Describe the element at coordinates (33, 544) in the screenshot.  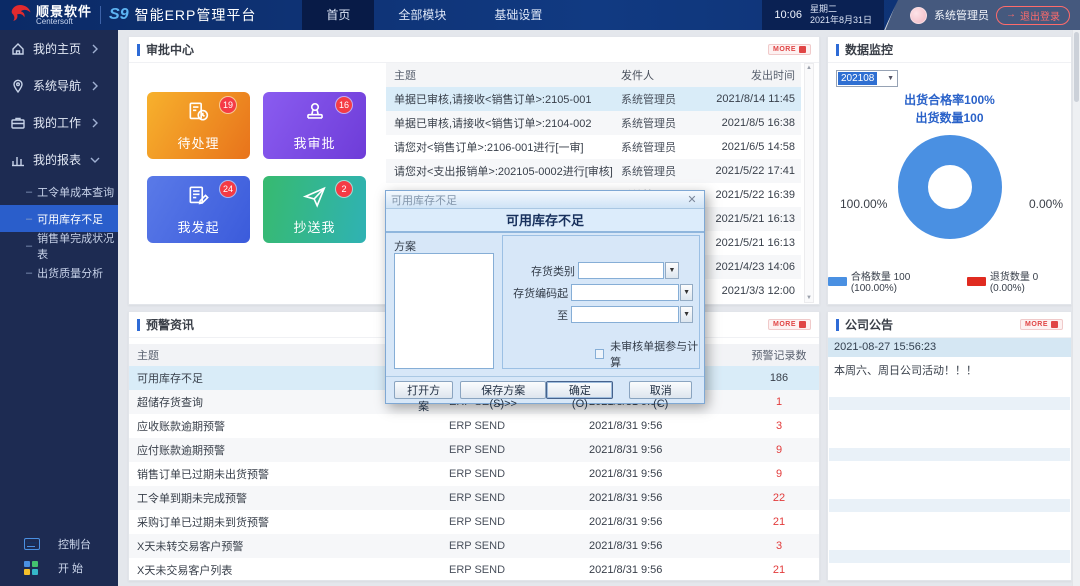
I see `console-icon` at that location.